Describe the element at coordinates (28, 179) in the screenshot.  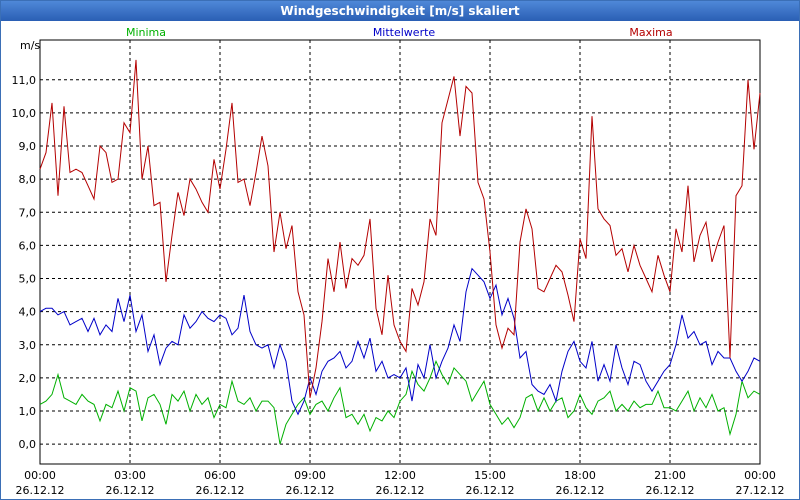
I see `y-tick-label: 8,0` at that location.